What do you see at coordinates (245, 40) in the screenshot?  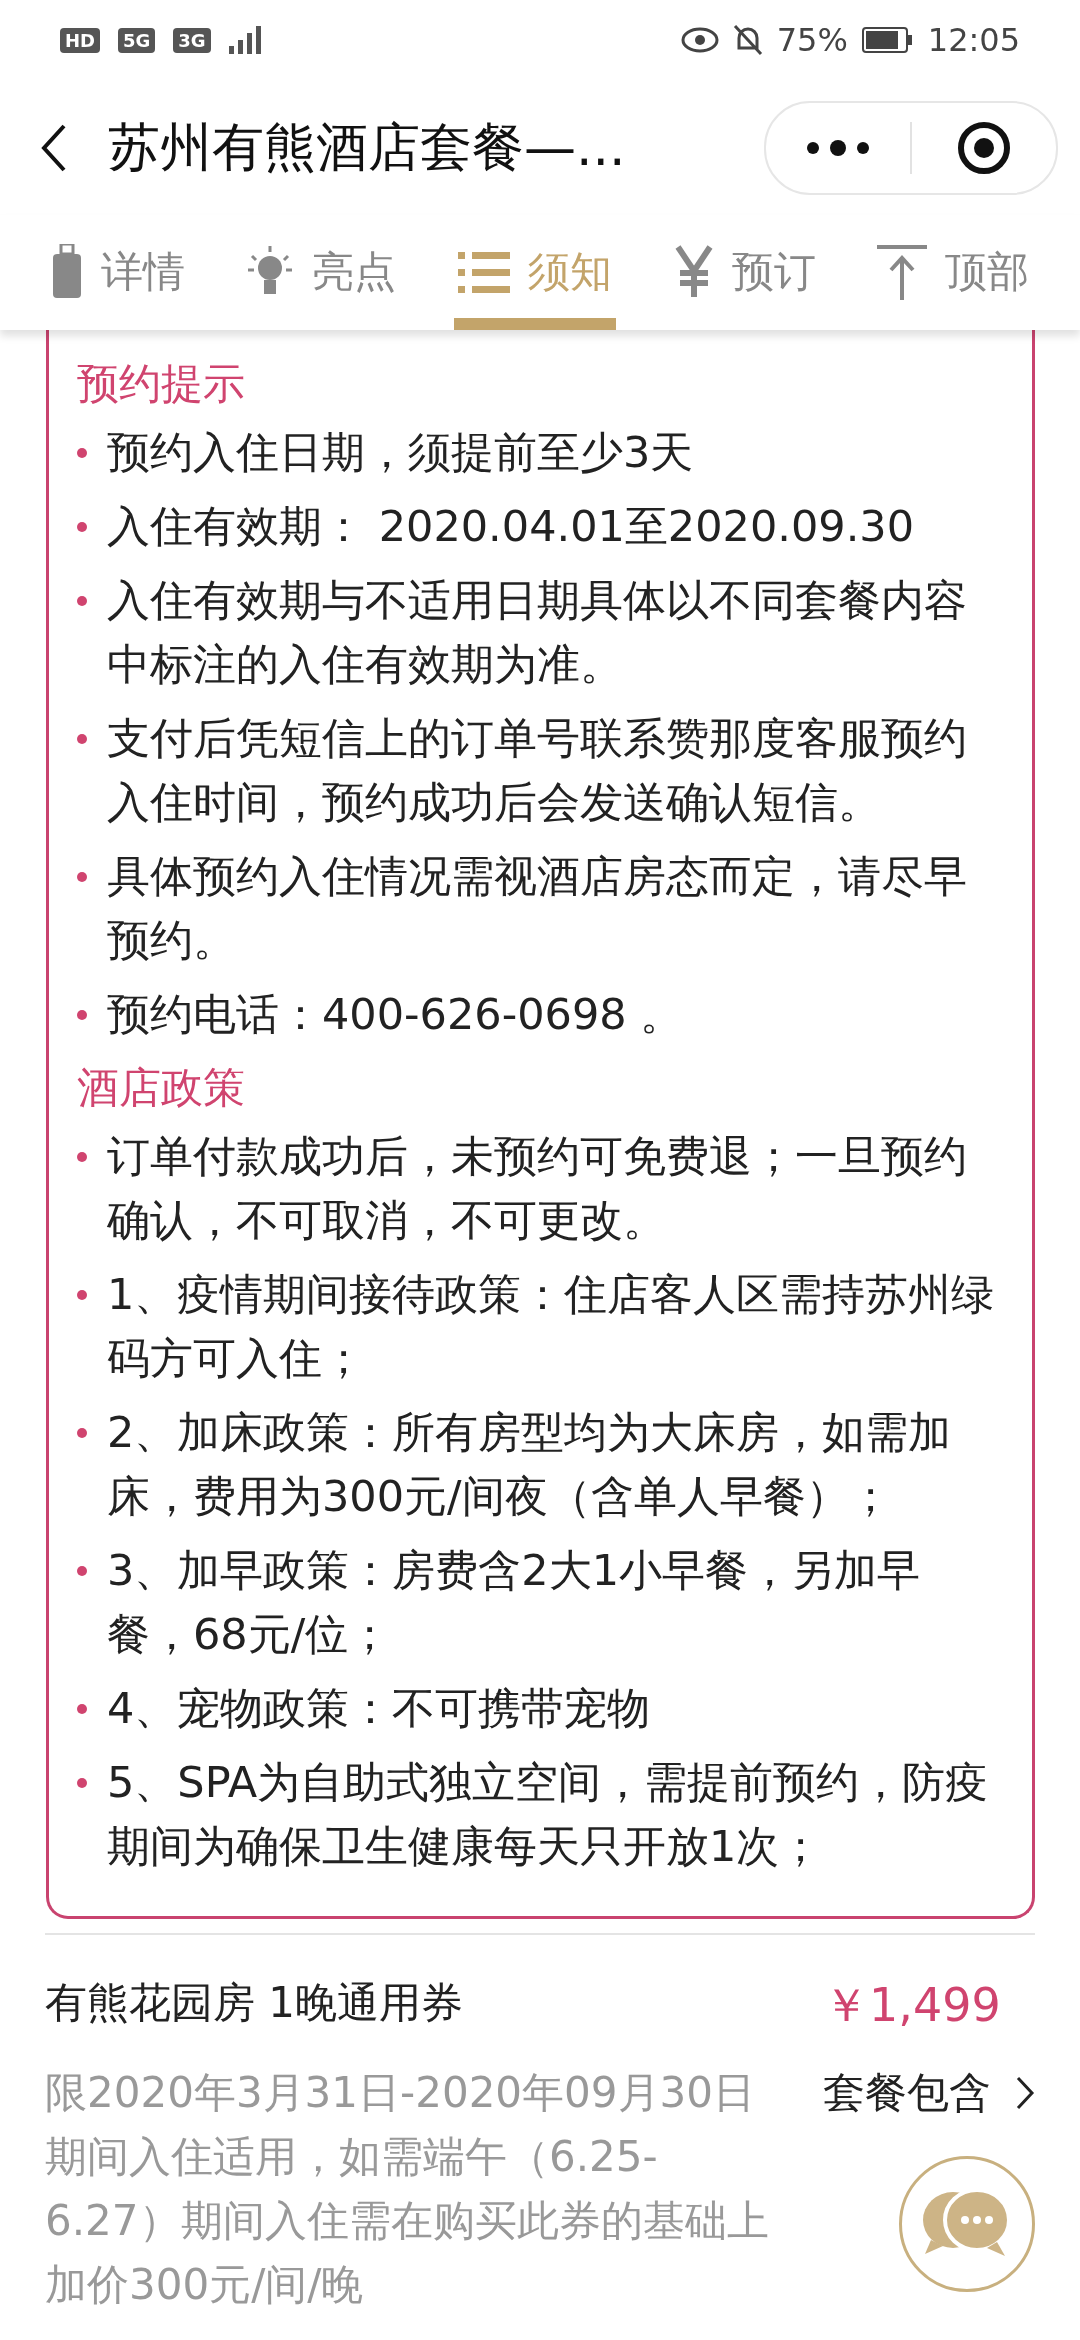 I see `signal-icon` at bounding box center [245, 40].